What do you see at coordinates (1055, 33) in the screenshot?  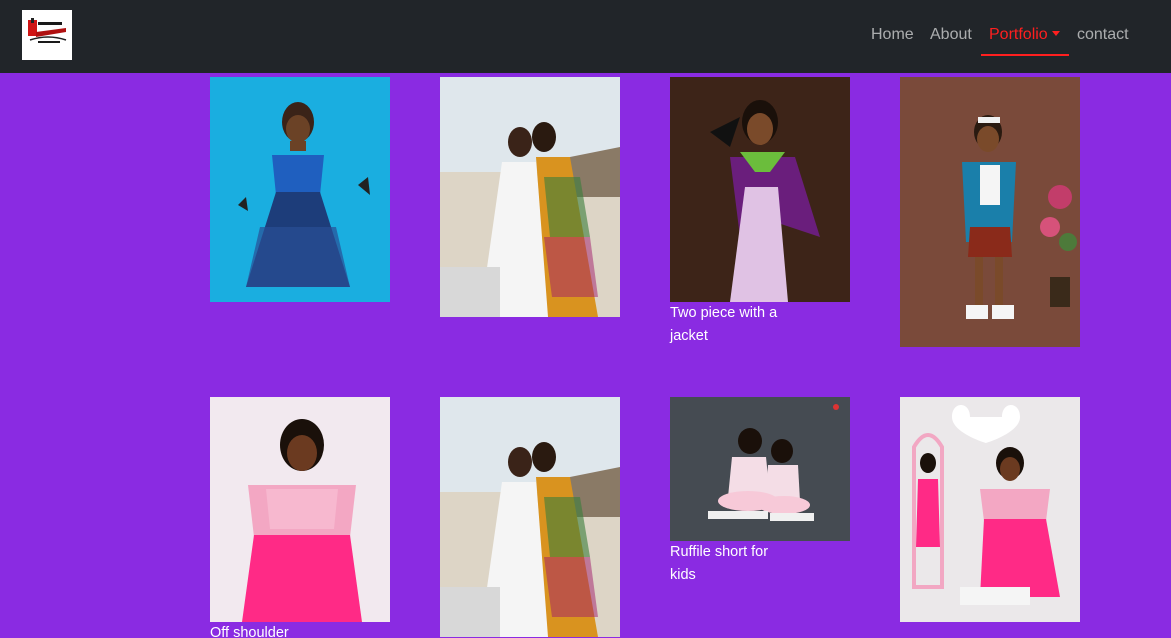 I see `caret-down-icon` at bounding box center [1055, 33].